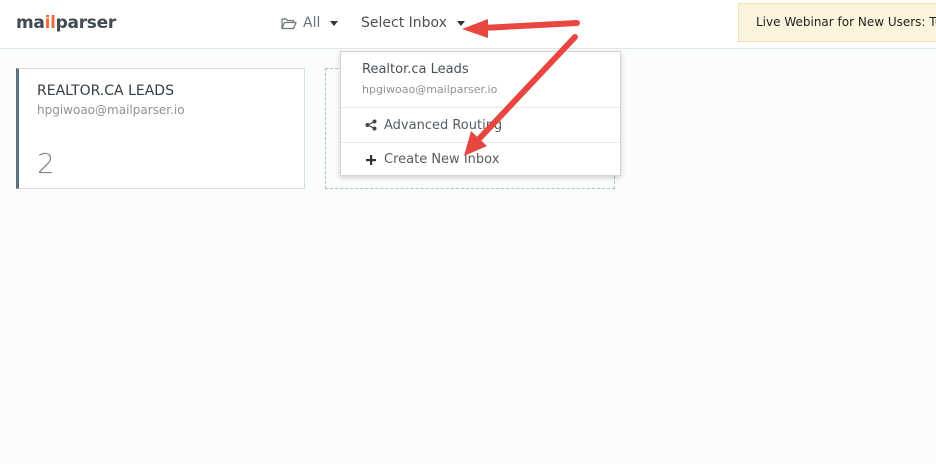  What do you see at coordinates (46, 163) in the screenshot?
I see `inbox-card-count: 2` at bounding box center [46, 163].